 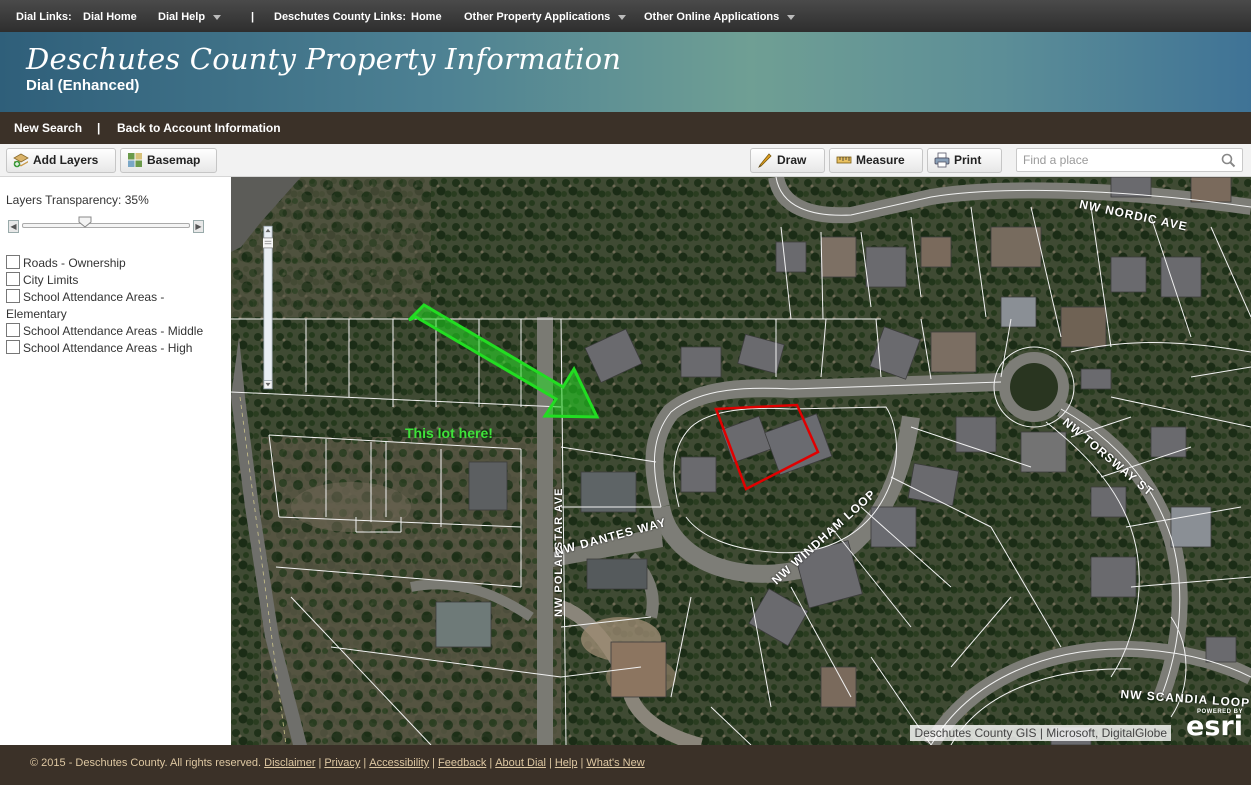 What do you see at coordinates (968, 160) in the screenshot?
I see `print-label: Print` at bounding box center [968, 160].